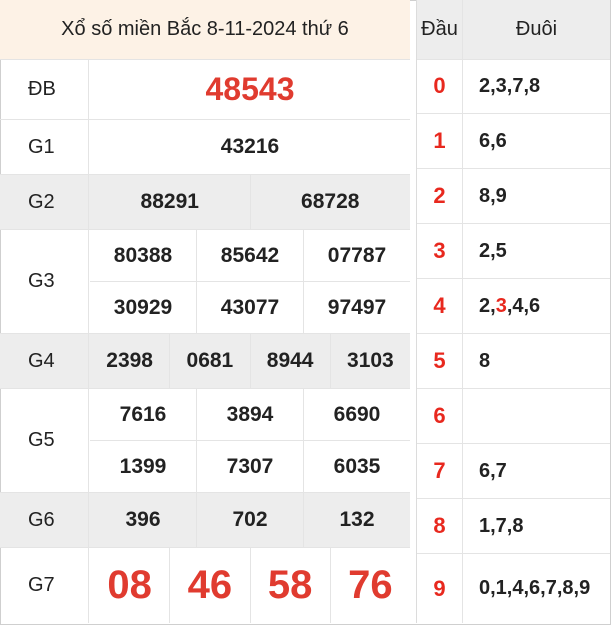 This screenshot has width=611, height=625. Describe the element at coordinates (143, 519) in the screenshot. I see `g6-number: 396` at that location.